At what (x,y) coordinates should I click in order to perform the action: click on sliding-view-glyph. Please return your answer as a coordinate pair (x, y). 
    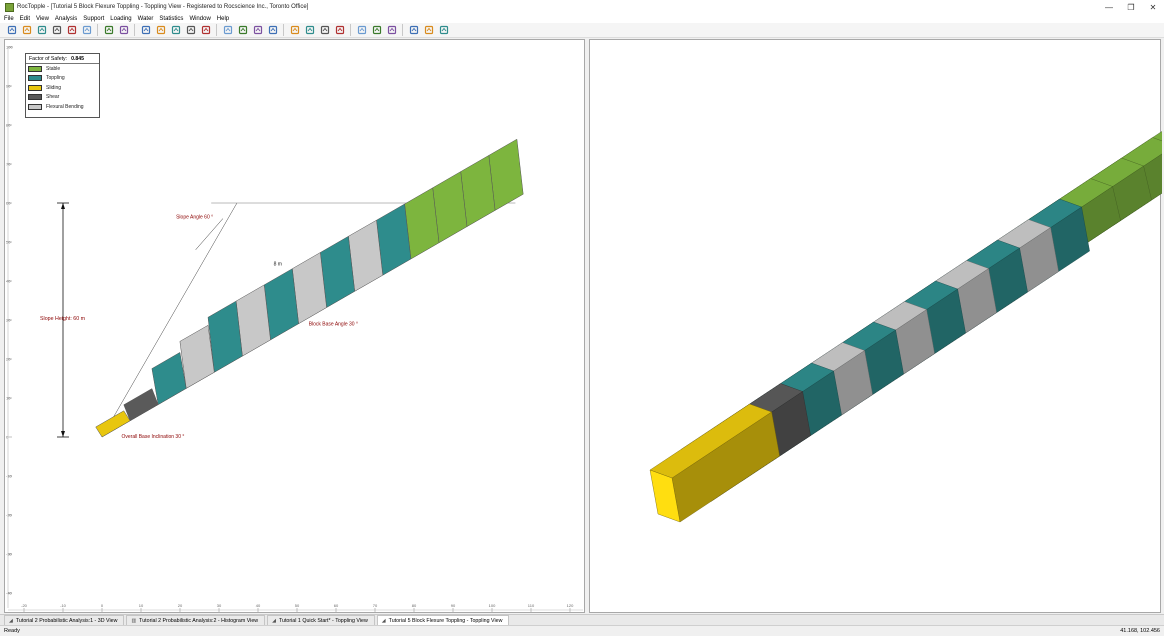
    Looking at the image, I should click on (175, 30).